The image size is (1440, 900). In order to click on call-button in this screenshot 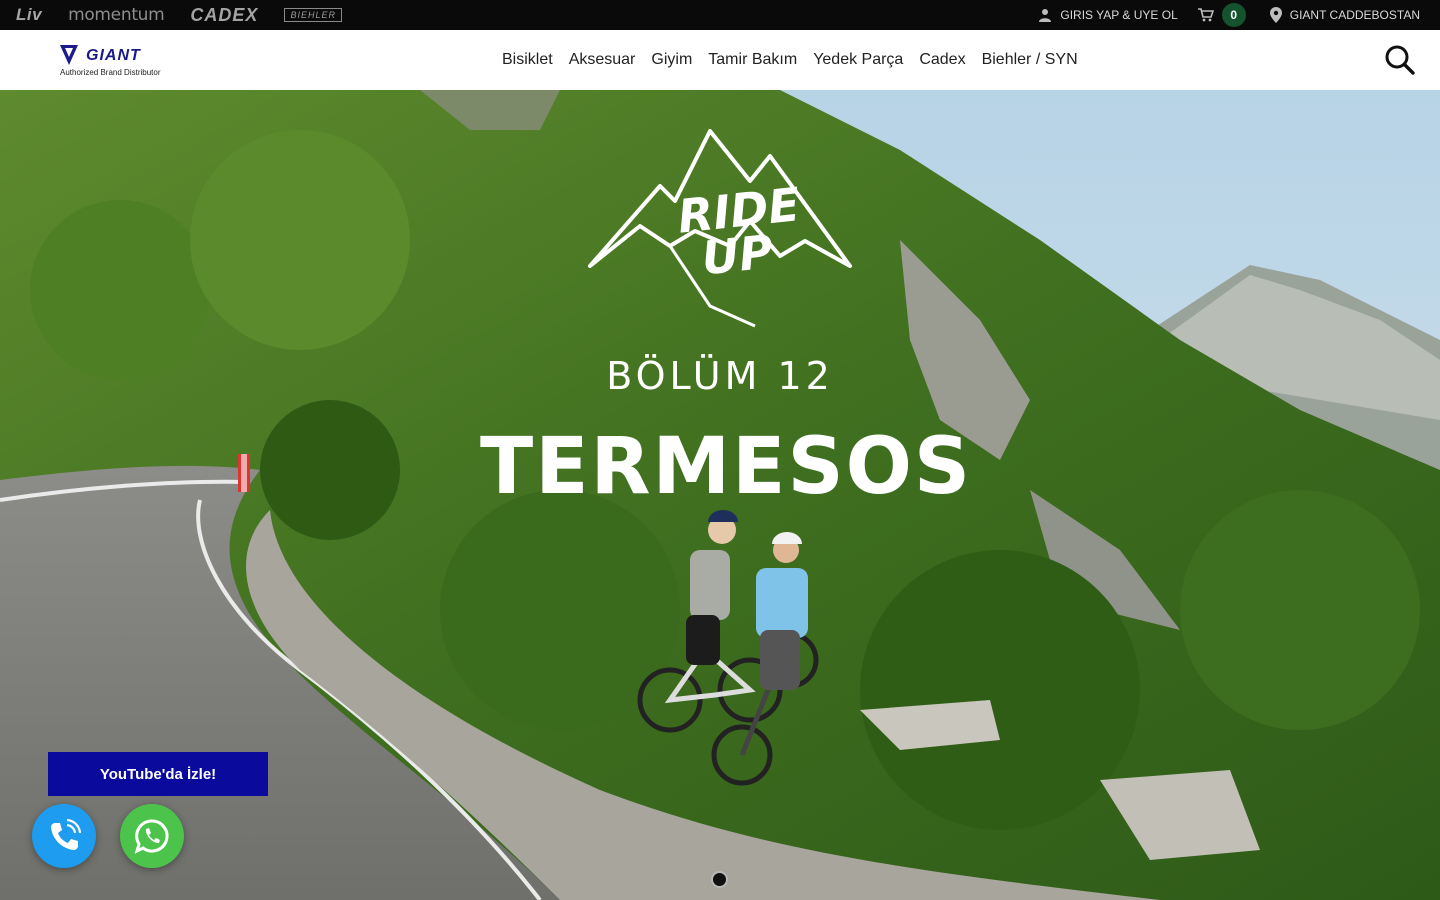, I will do `click(64, 836)`.